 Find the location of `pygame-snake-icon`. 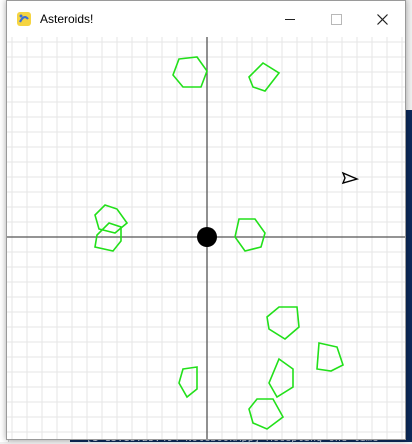

pygame-snake-icon is located at coordinates (24, 19).